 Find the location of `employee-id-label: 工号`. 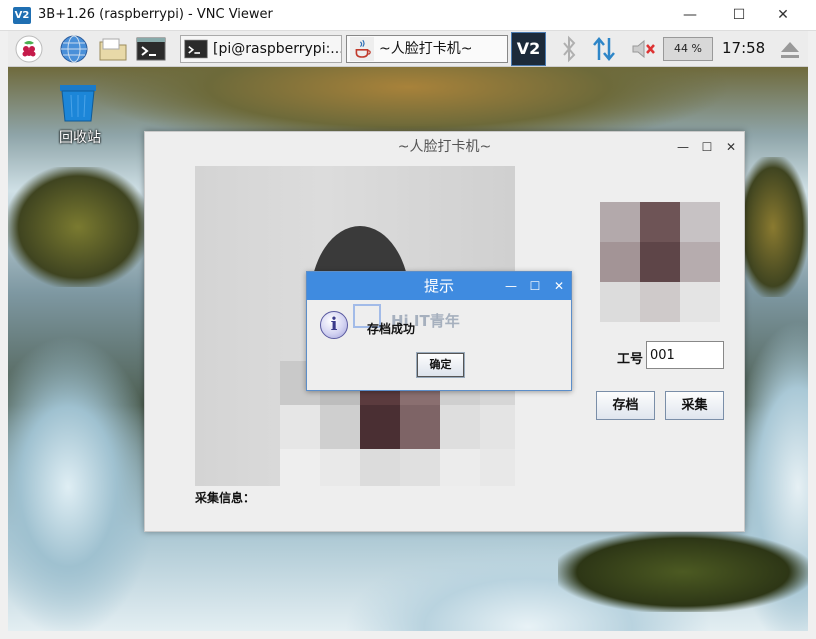

employee-id-label: 工号 is located at coordinates (630, 359).